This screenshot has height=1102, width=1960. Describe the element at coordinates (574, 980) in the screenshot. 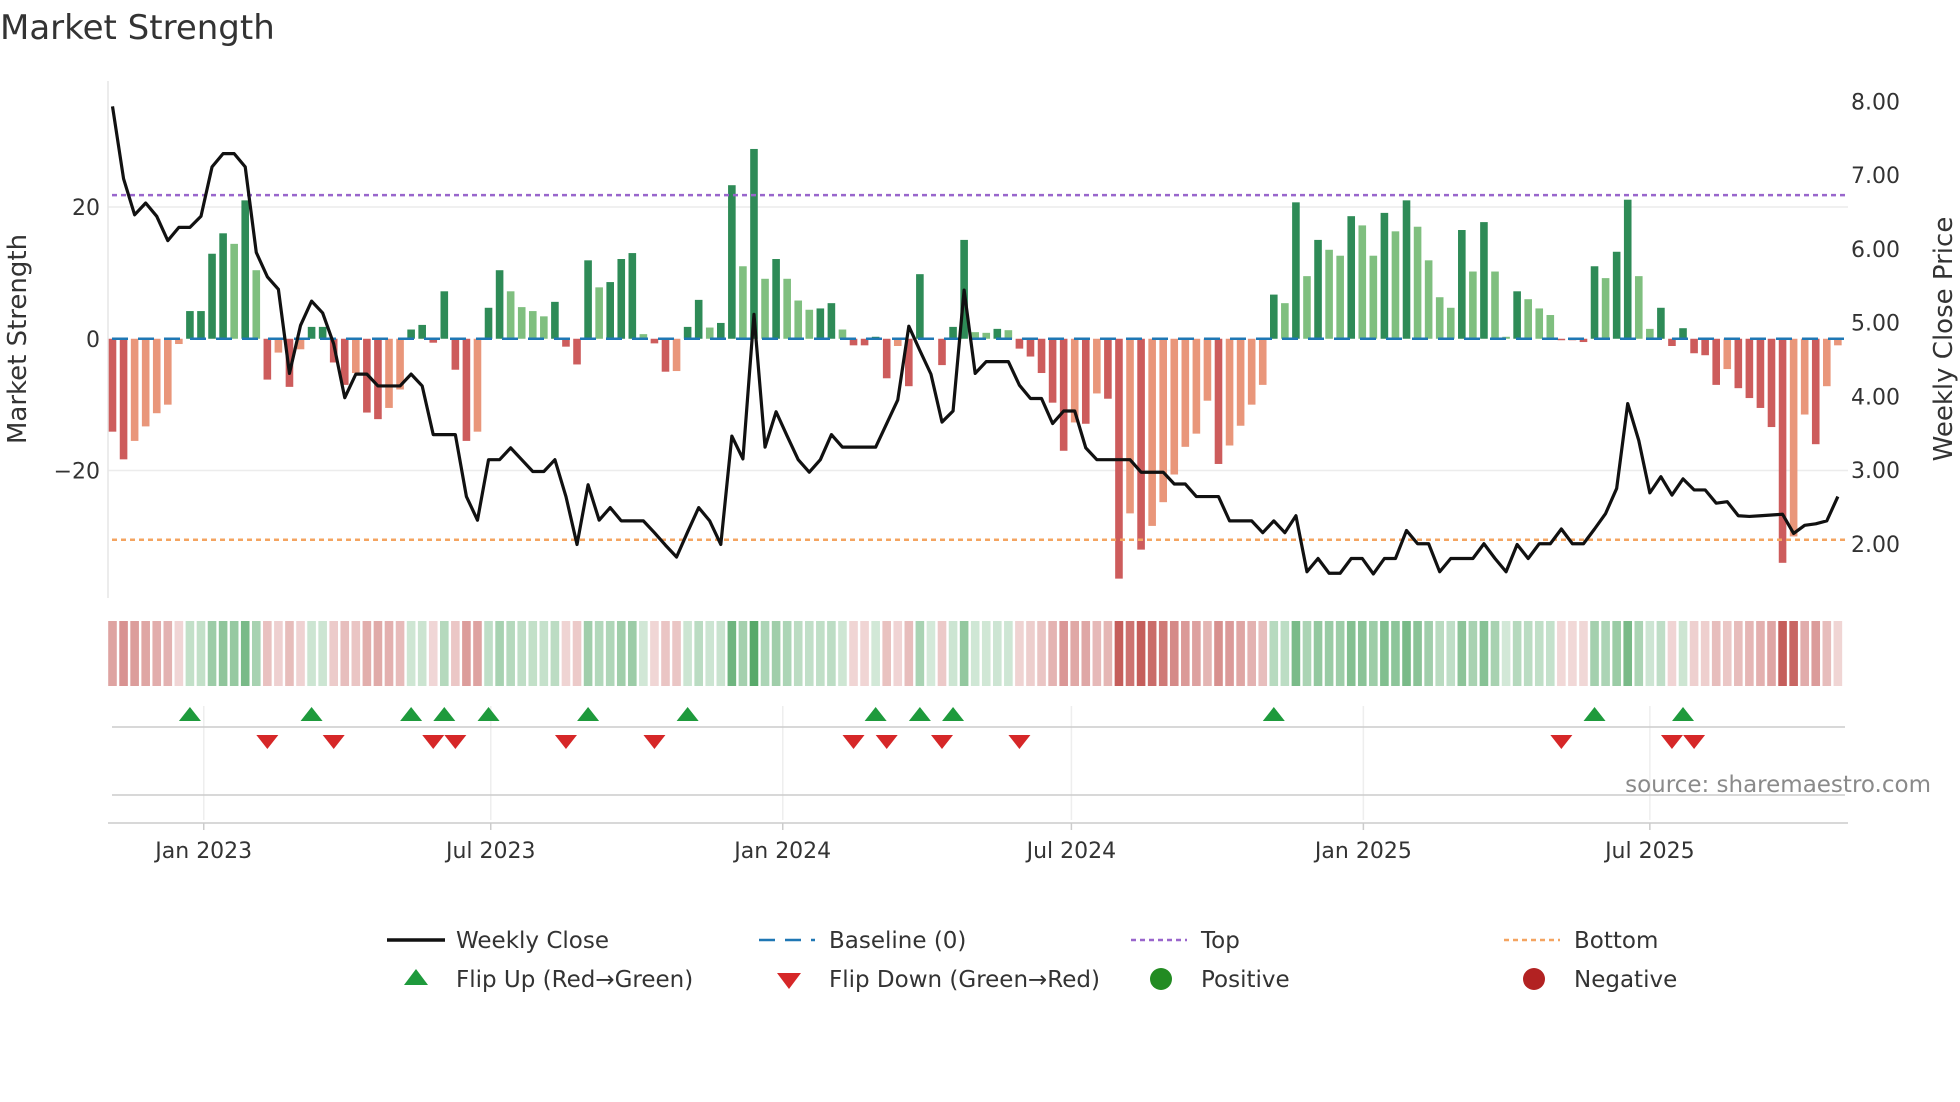

I see `legend-label: Flip Up (Red→Green)` at that location.